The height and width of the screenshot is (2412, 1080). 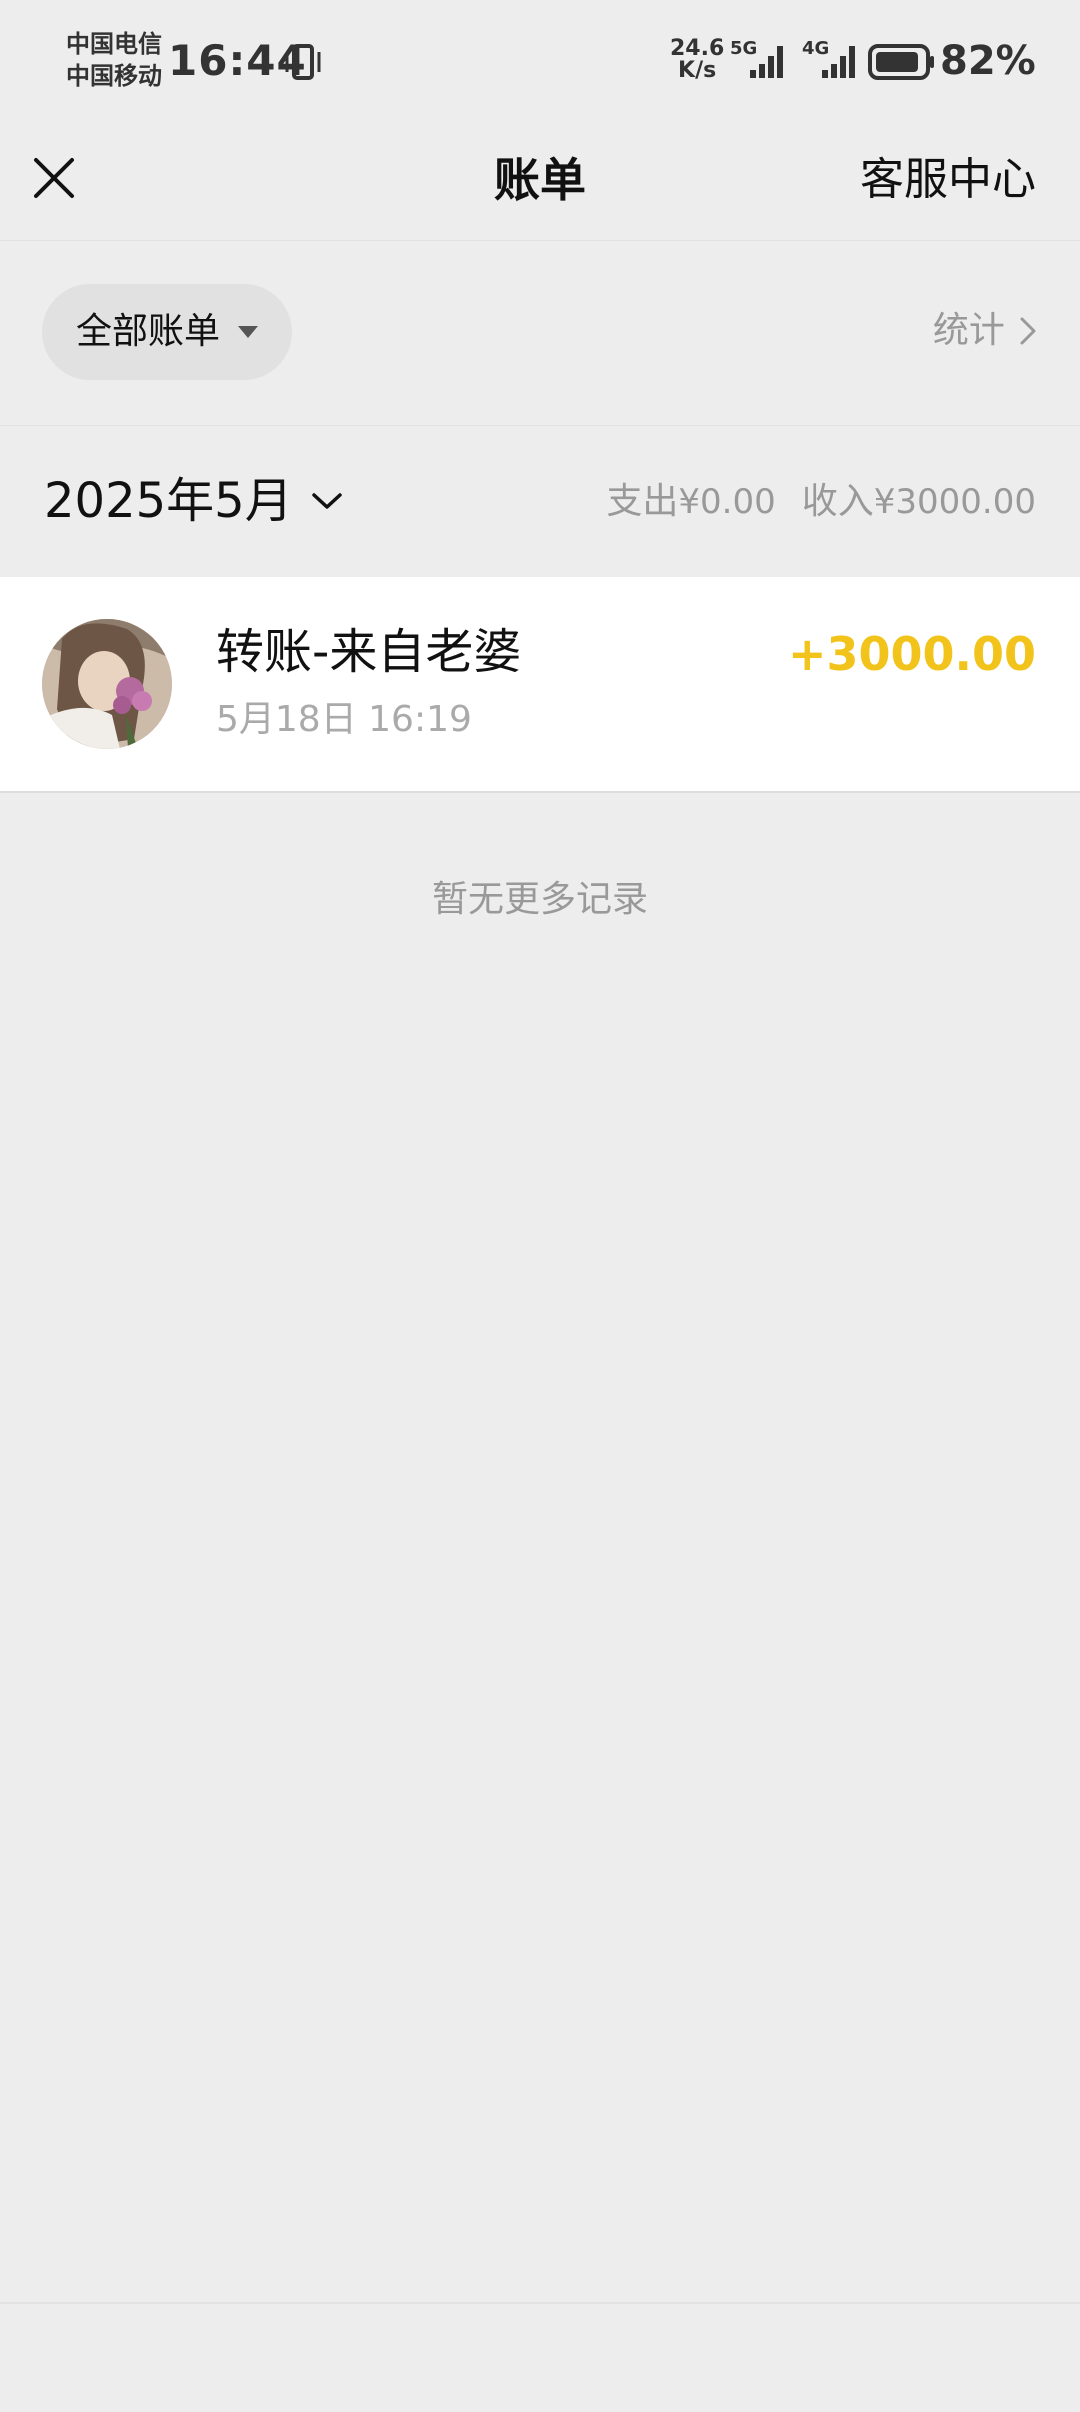 I want to click on chevron-right-icon, so click(x=1028, y=331).